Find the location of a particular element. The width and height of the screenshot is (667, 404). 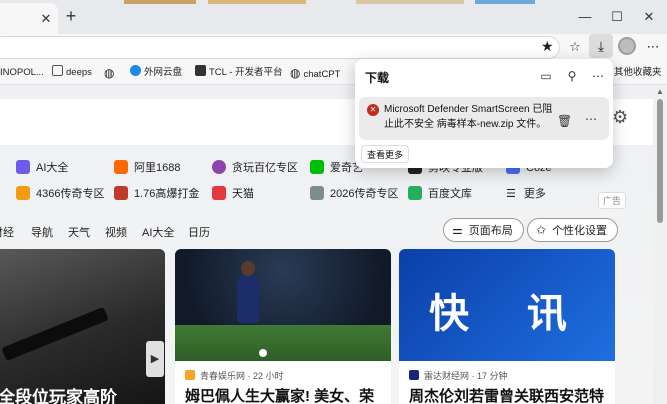

card-image-text: 快 讯 is located at coordinates (509, 314).